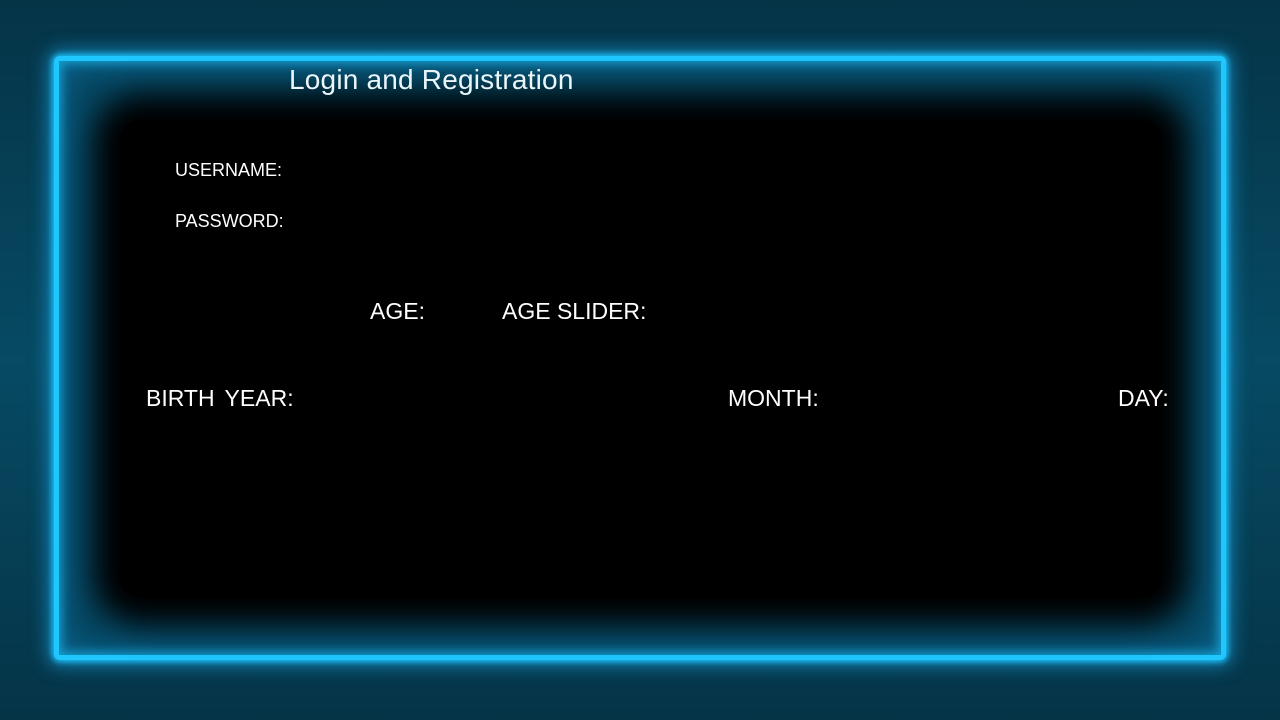 The height and width of the screenshot is (720, 1280). What do you see at coordinates (574, 311) in the screenshot?
I see `age-slider-label: AGE SLIDER:` at bounding box center [574, 311].